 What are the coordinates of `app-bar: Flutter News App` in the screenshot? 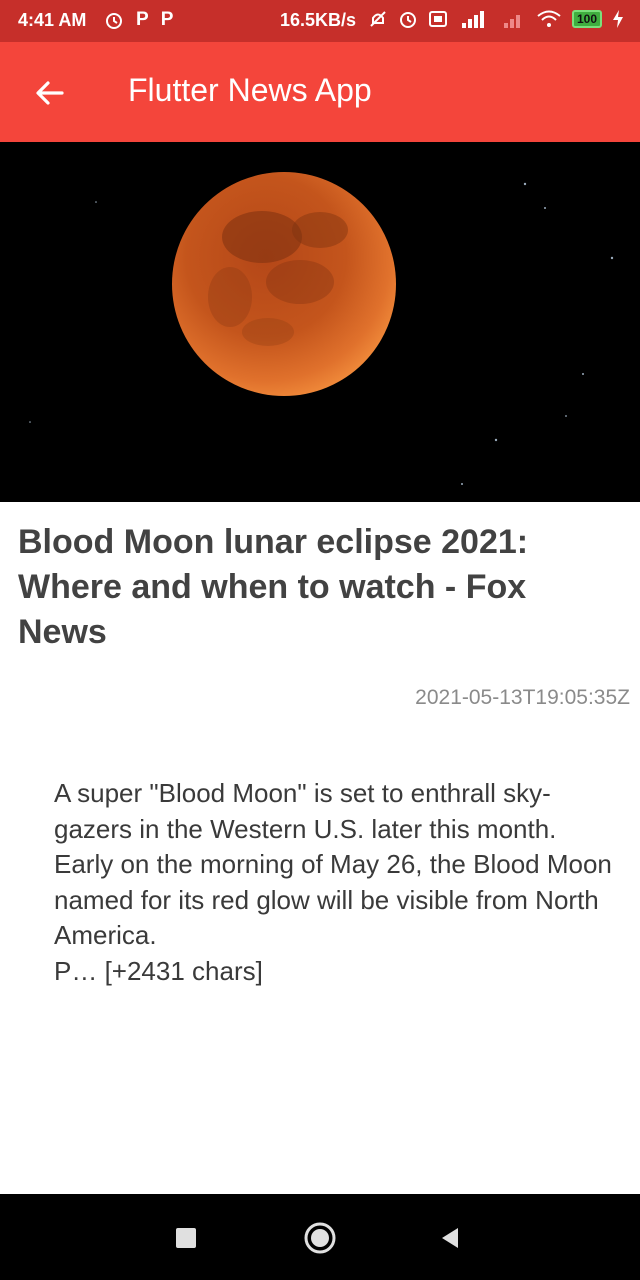 It's located at (320, 92).